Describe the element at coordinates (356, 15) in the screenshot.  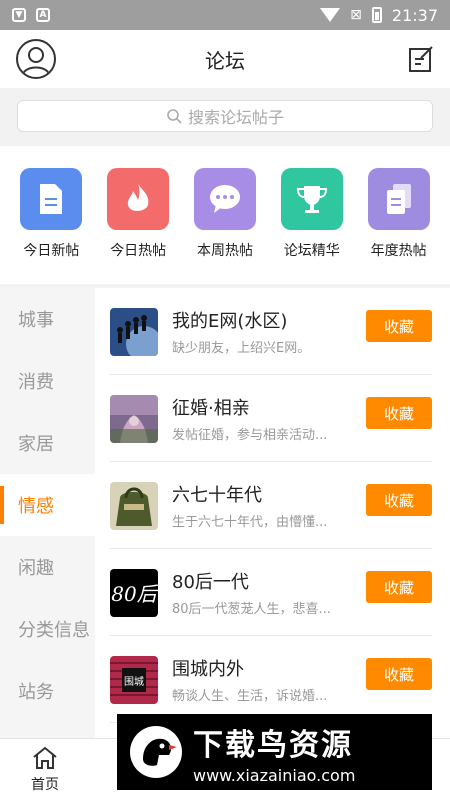
I see `no-signal-icon: ⊠` at that location.